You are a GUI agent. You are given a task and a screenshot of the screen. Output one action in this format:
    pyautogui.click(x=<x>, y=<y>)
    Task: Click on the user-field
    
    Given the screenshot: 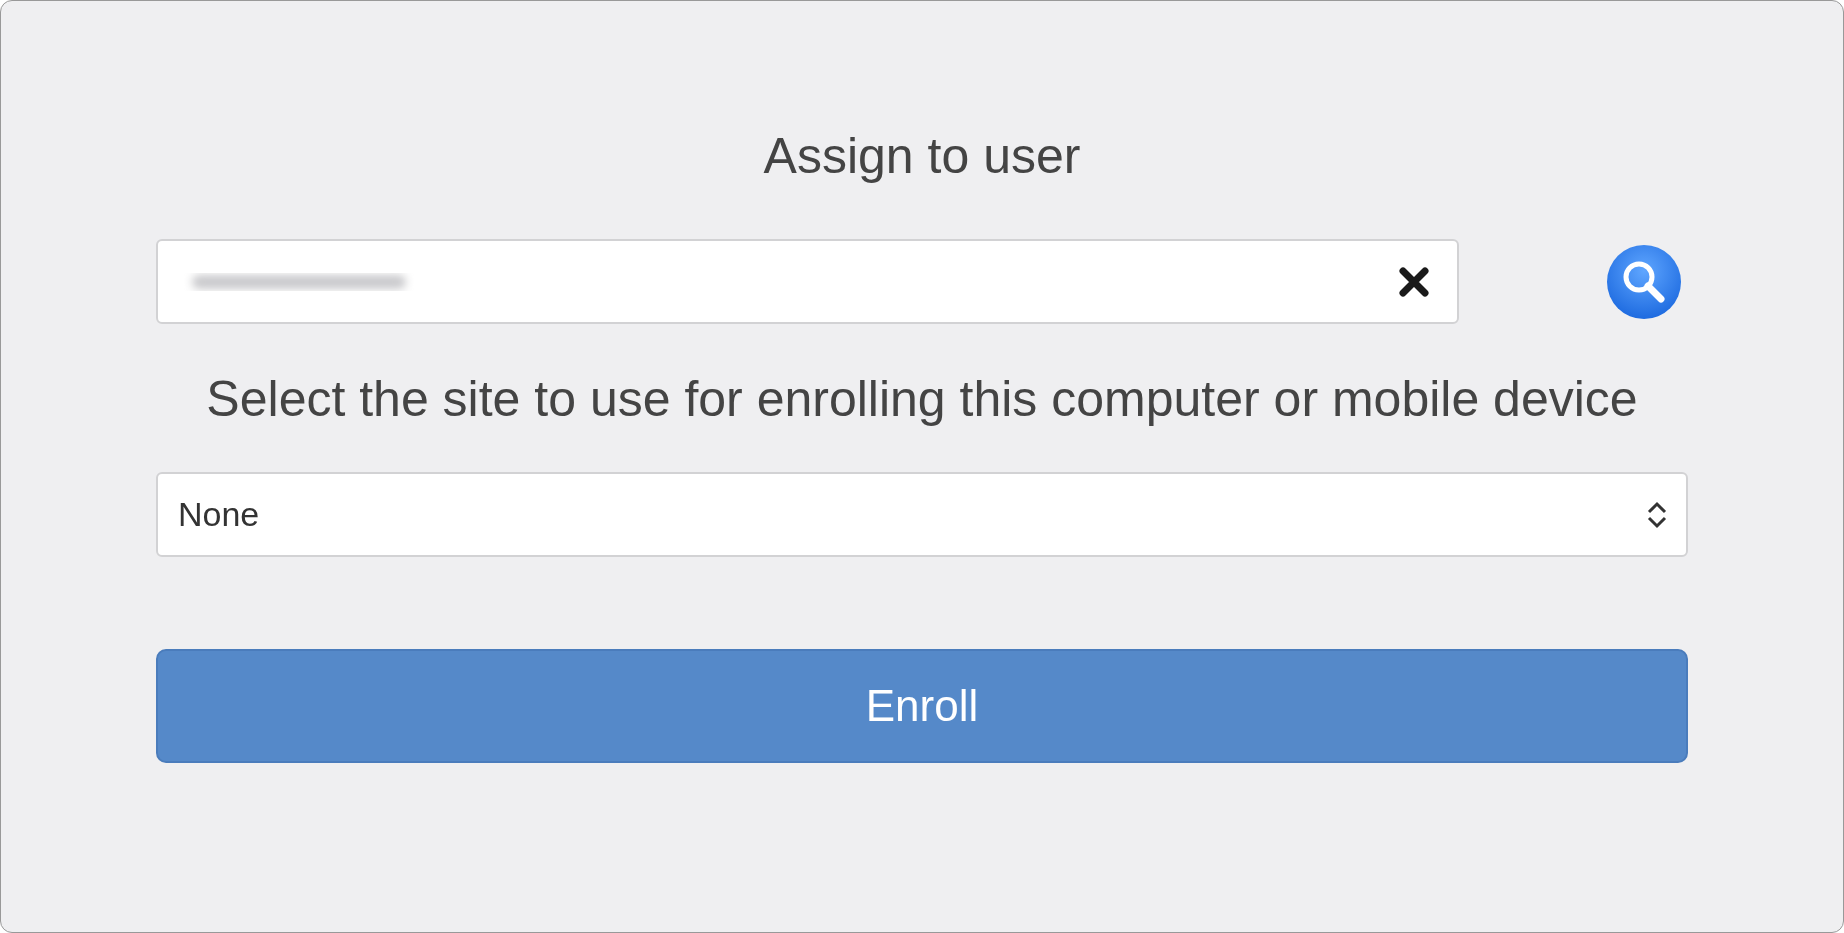 What is the action you would take?
    pyautogui.click(x=807, y=281)
    